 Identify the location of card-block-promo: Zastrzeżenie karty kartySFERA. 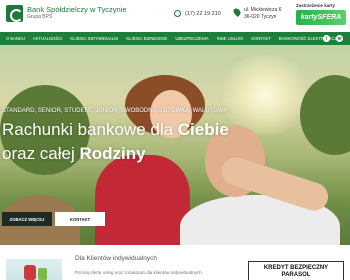
(322, 14).